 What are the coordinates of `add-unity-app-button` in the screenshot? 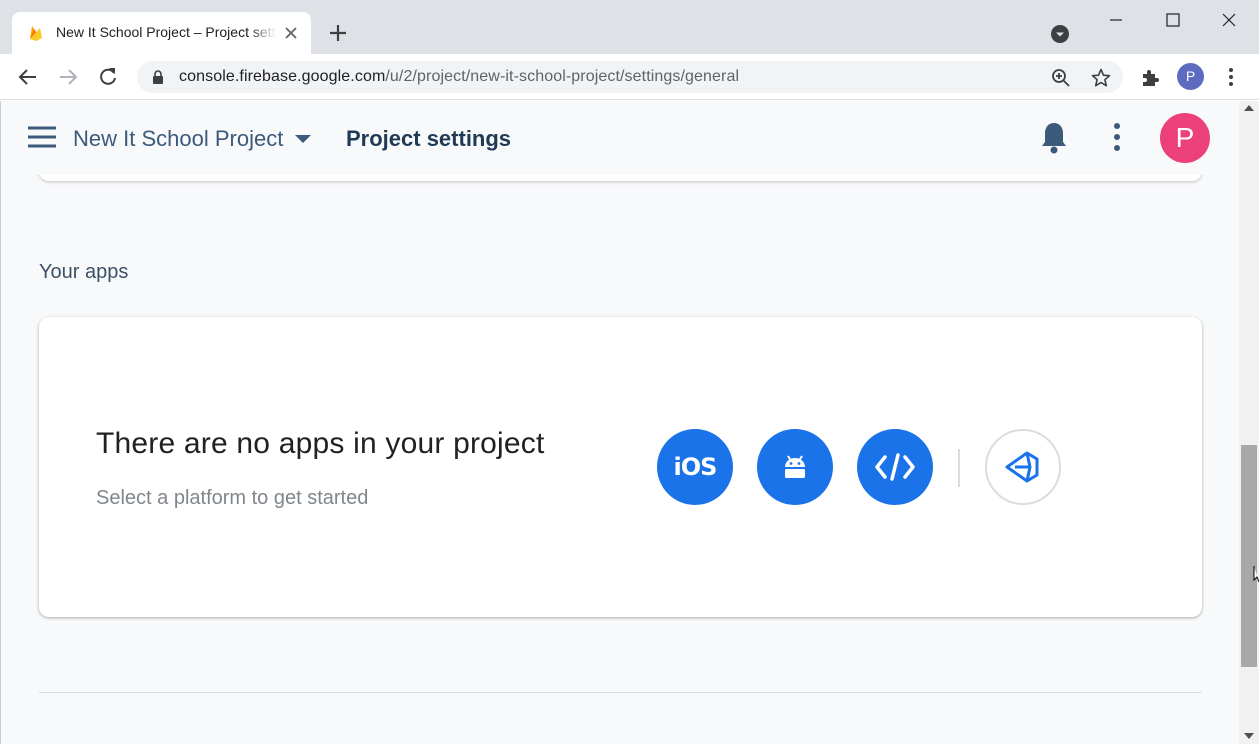 It's located at (1023, 467).